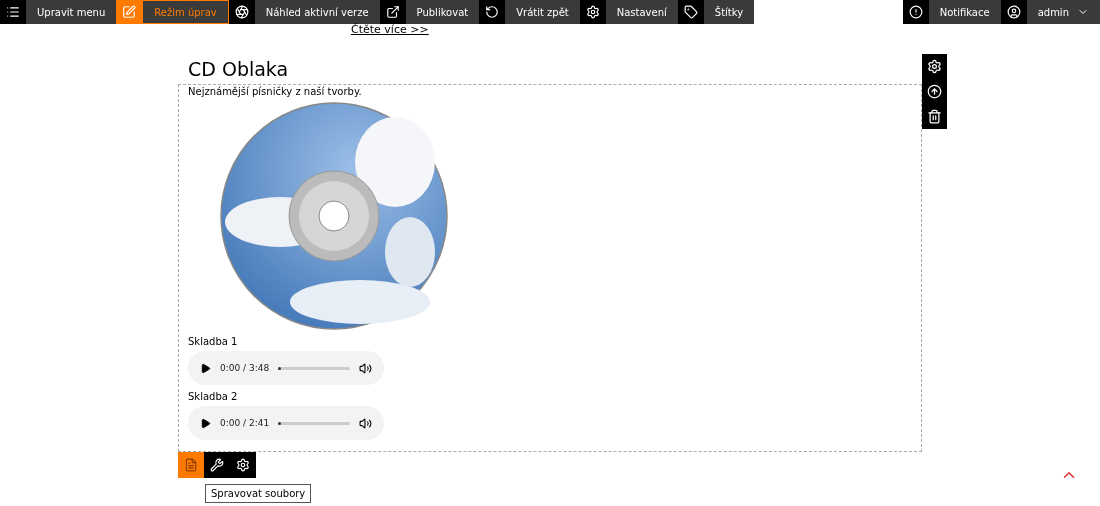 The image size is (1100, 506). I want to click on wrench-icon, so click(217, 465).